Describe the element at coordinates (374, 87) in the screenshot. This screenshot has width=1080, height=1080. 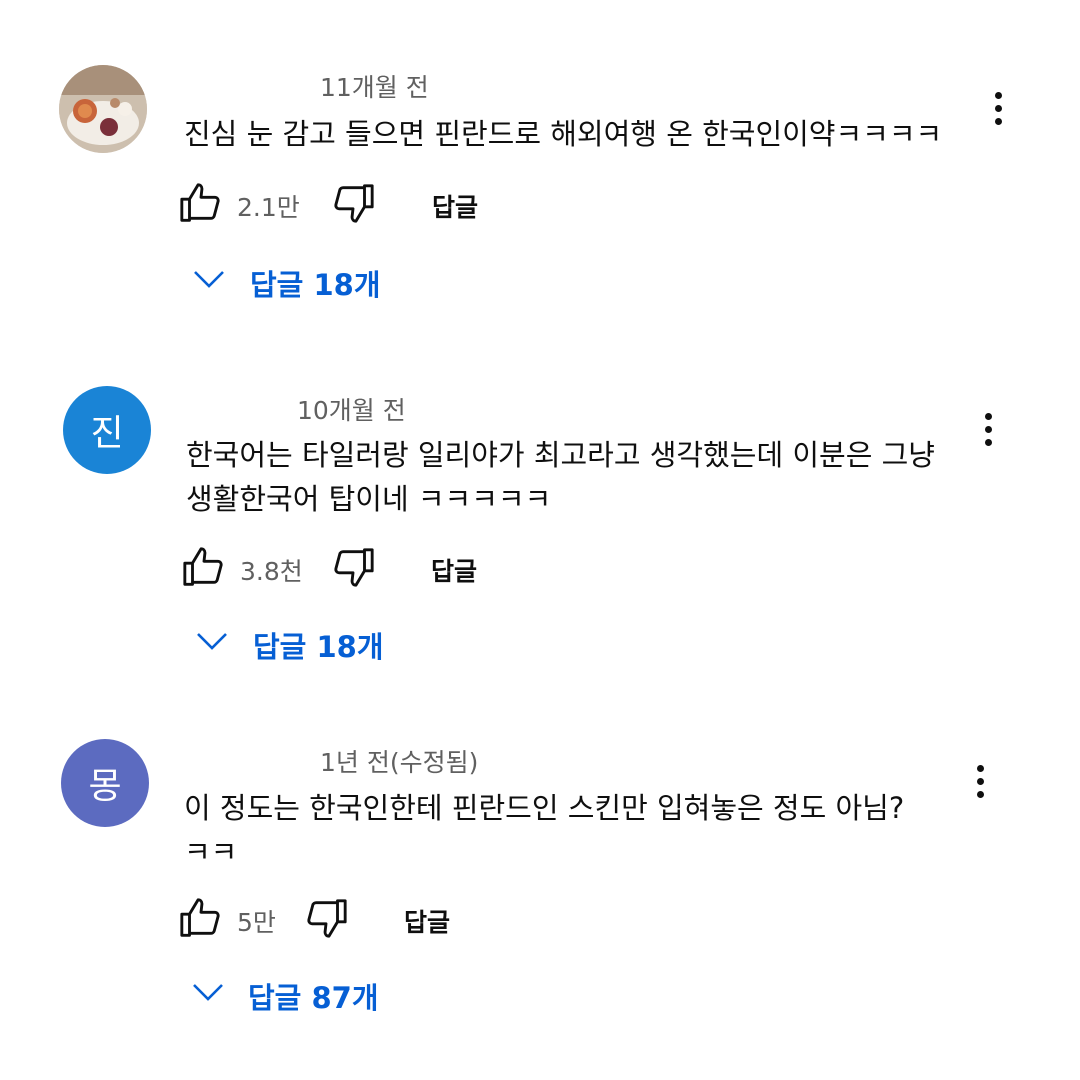
I see `comment-timestamp: 11개월 전` at that location.